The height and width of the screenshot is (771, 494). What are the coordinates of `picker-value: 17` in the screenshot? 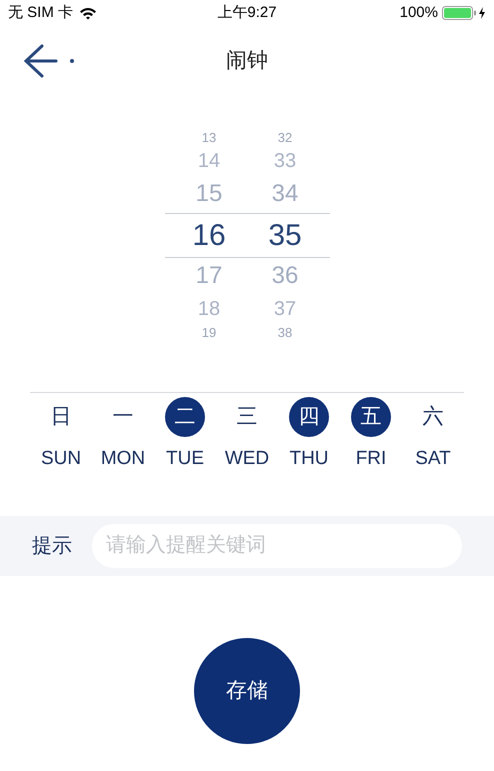 It's located at (209, 276).